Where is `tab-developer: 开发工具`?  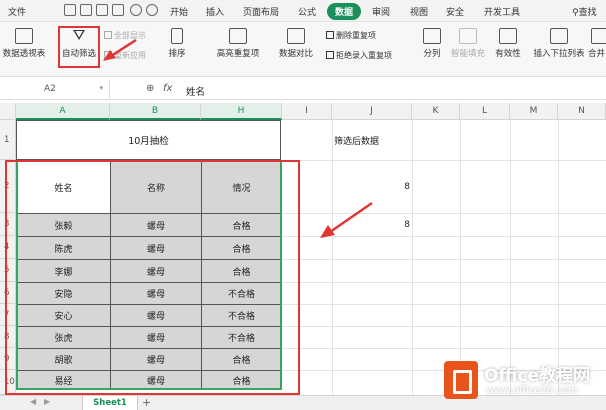 tab-developer: 开发工具 is located at coordinates (502, 11).